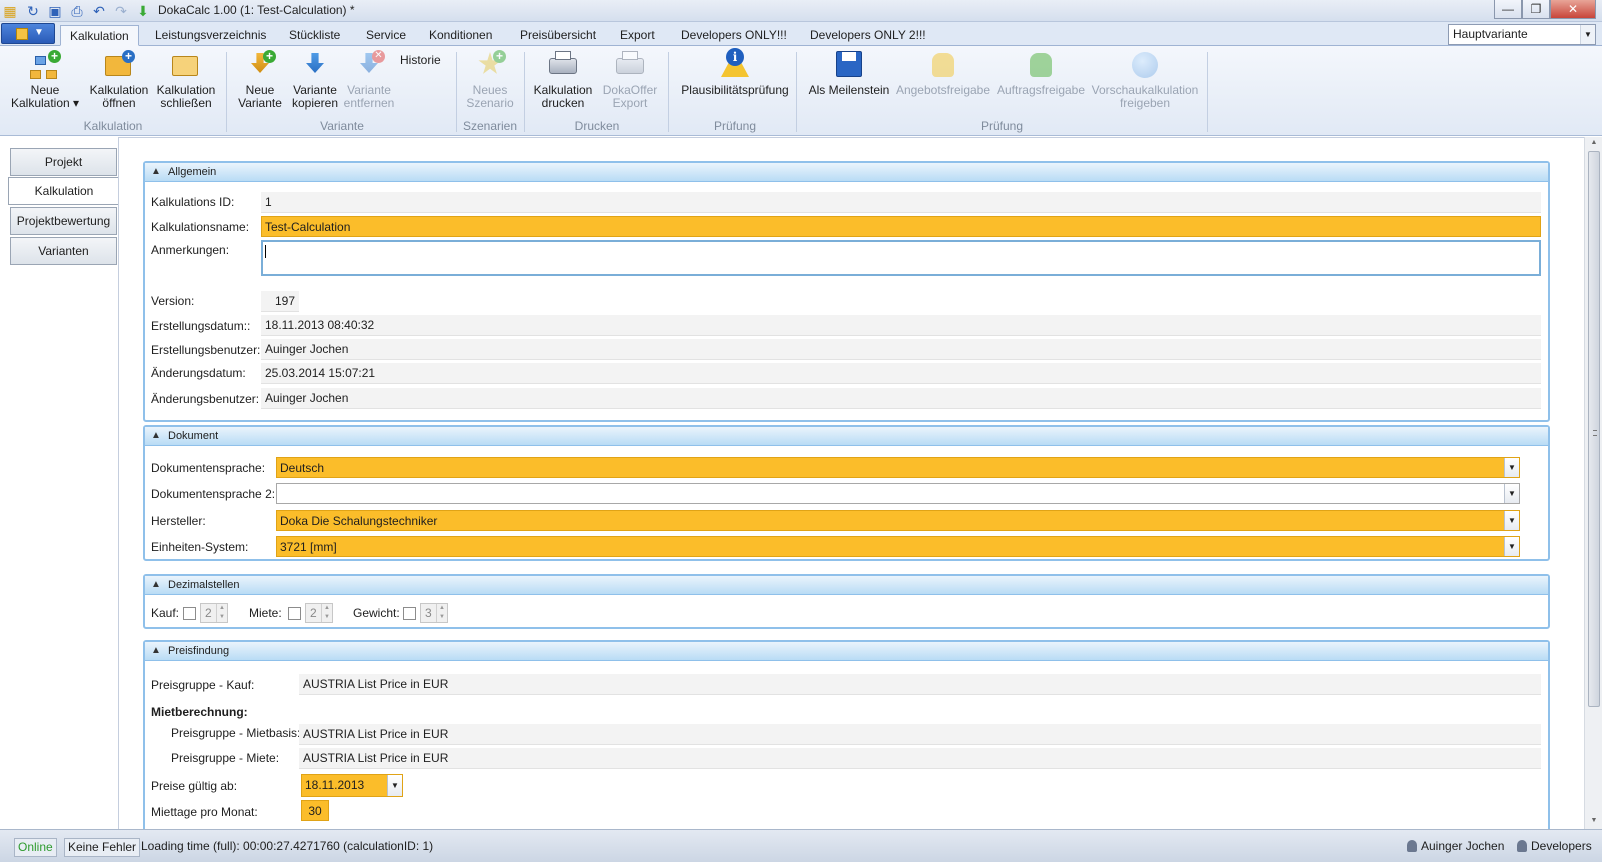 The image size is (1602, 862). What do you see at coordinates (558, 35) in the screenshot?
I see `tab-preisuebersicht: Preisübersicht` at bounding box center [558, 35].